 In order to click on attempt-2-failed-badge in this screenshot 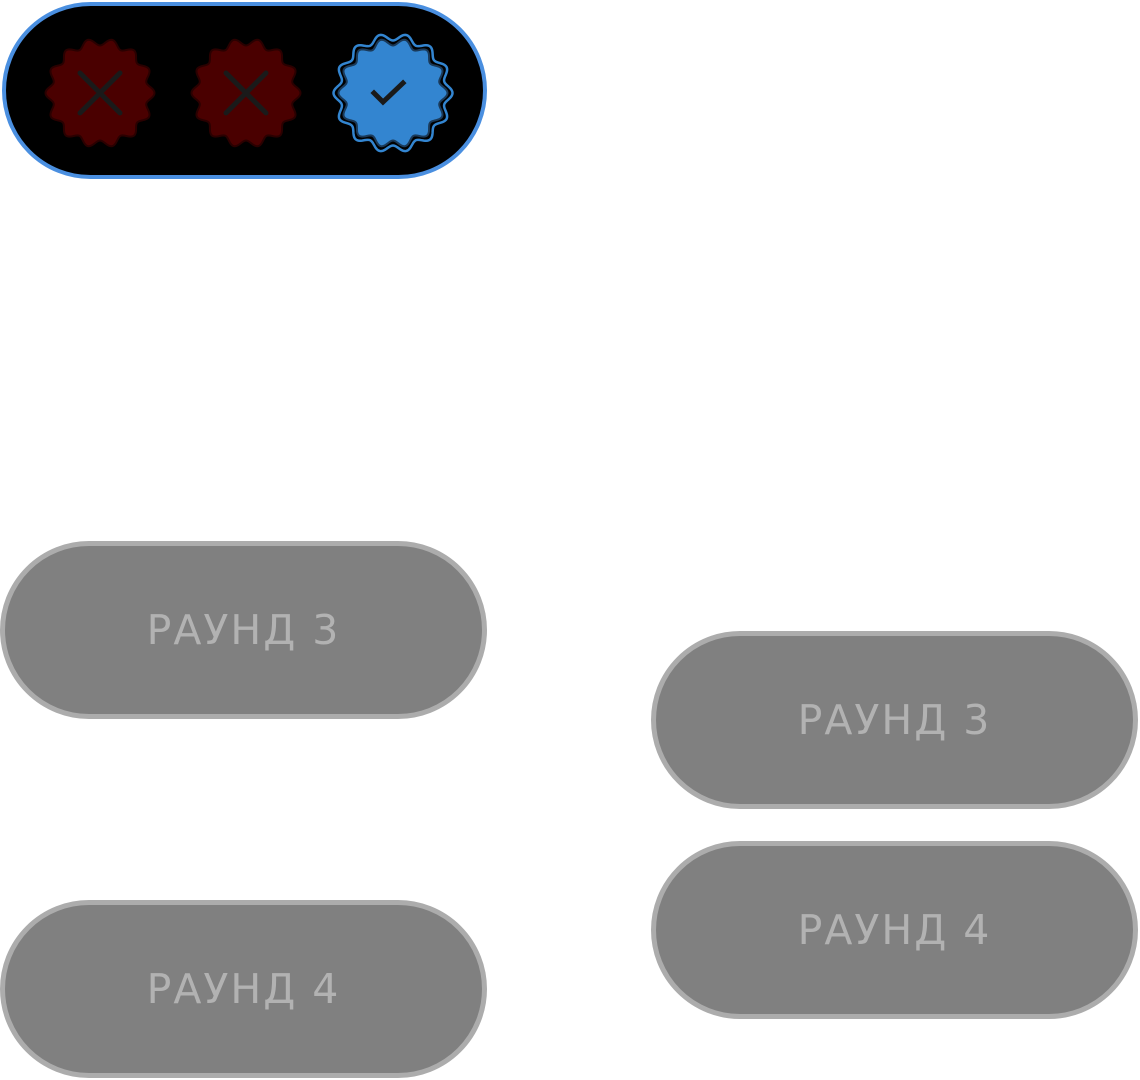, I will do `click(246, 93)`.